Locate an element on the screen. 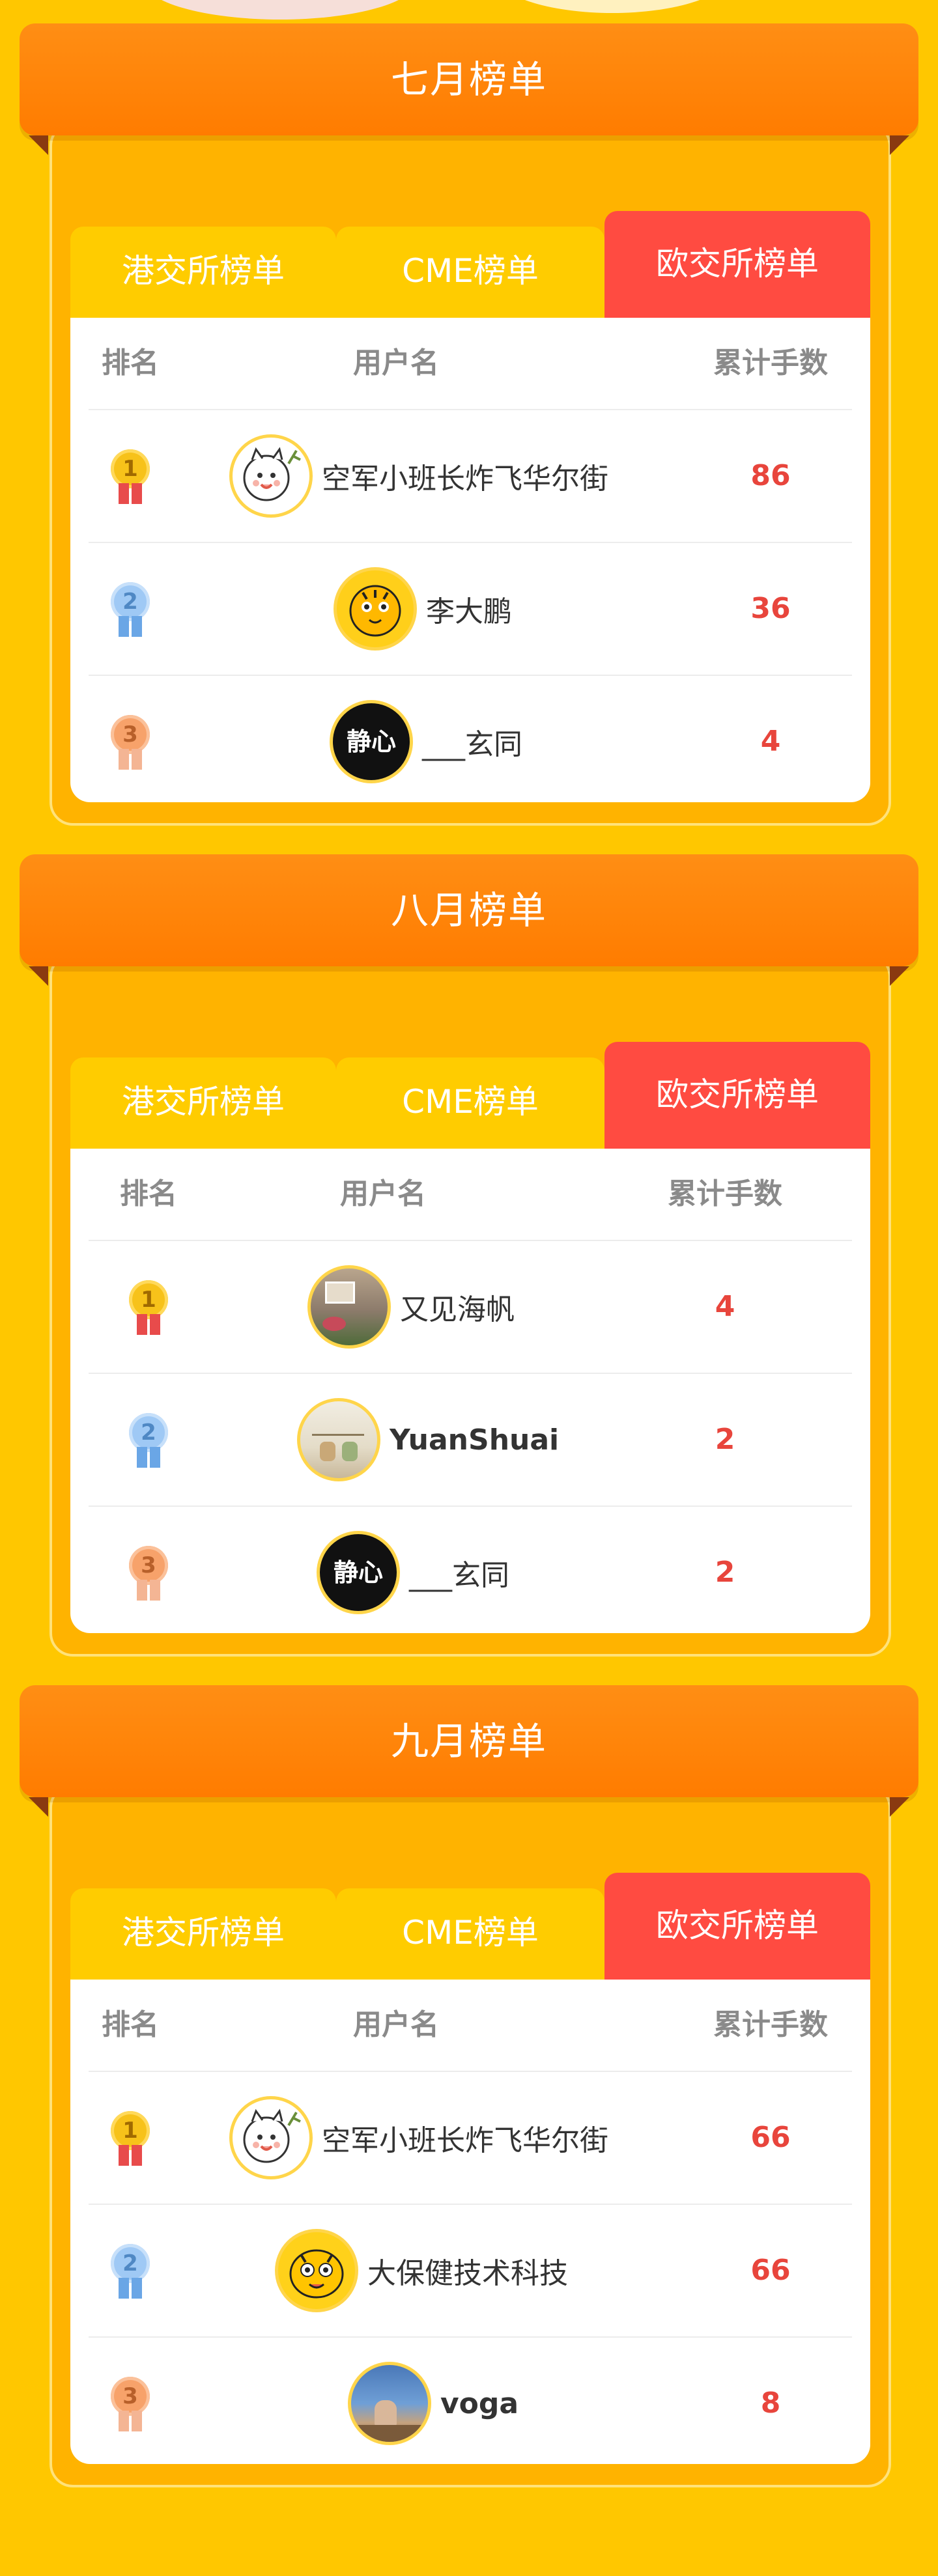  table-row: 1 又见海帆 4 is located at coordinates (470, 1307).